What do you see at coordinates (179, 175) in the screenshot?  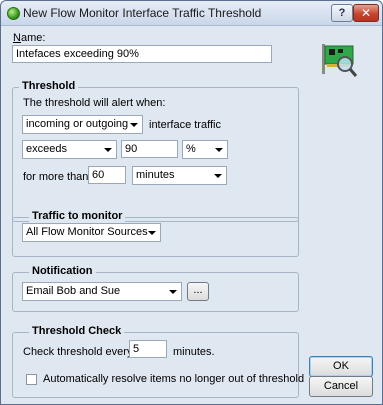 I see `duration-unit-select: minutes` at bounding box center [179, 175].